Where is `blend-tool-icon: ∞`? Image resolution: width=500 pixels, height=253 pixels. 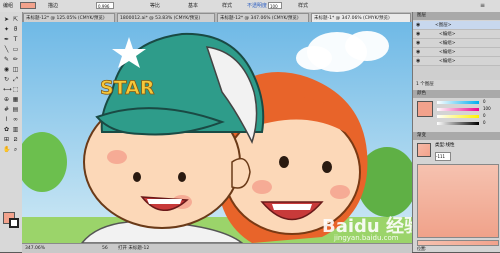 blend-tool-icon: ∞ is located at coordinates (15, 119).